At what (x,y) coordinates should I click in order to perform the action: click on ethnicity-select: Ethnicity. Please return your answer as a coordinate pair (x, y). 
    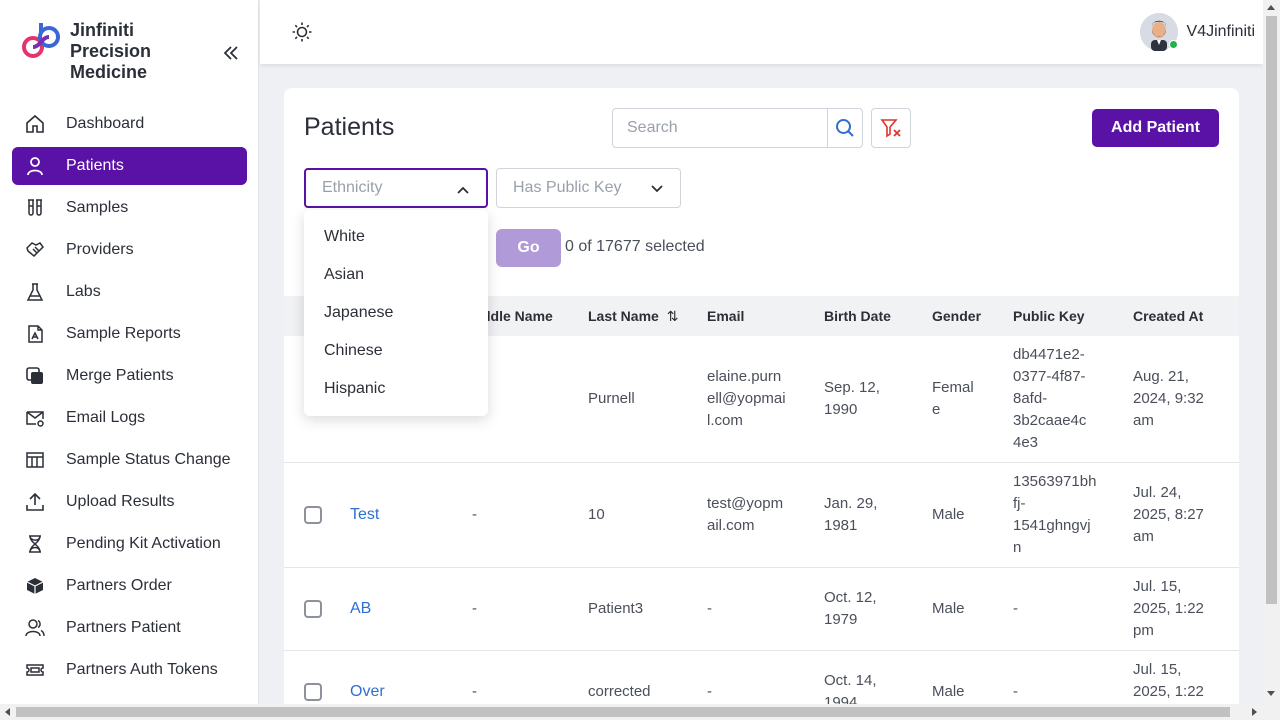
    Looking at the image, I should click on (396, 188).